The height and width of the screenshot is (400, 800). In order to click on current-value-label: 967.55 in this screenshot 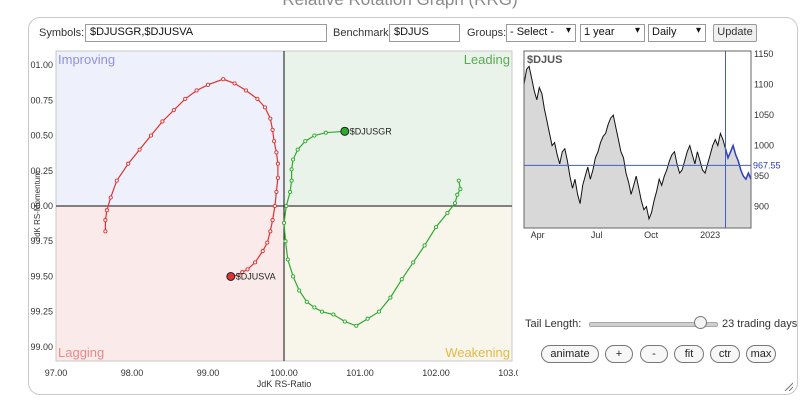, I will do `click(767, 165)`.